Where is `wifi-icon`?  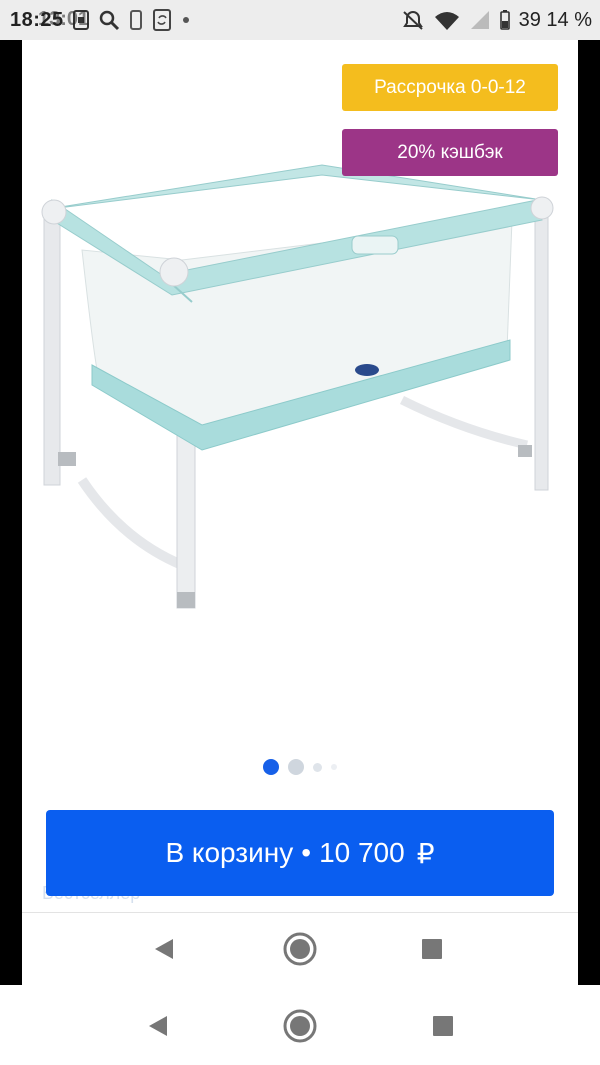 wifi-icon is located at coordinates (447, 20).